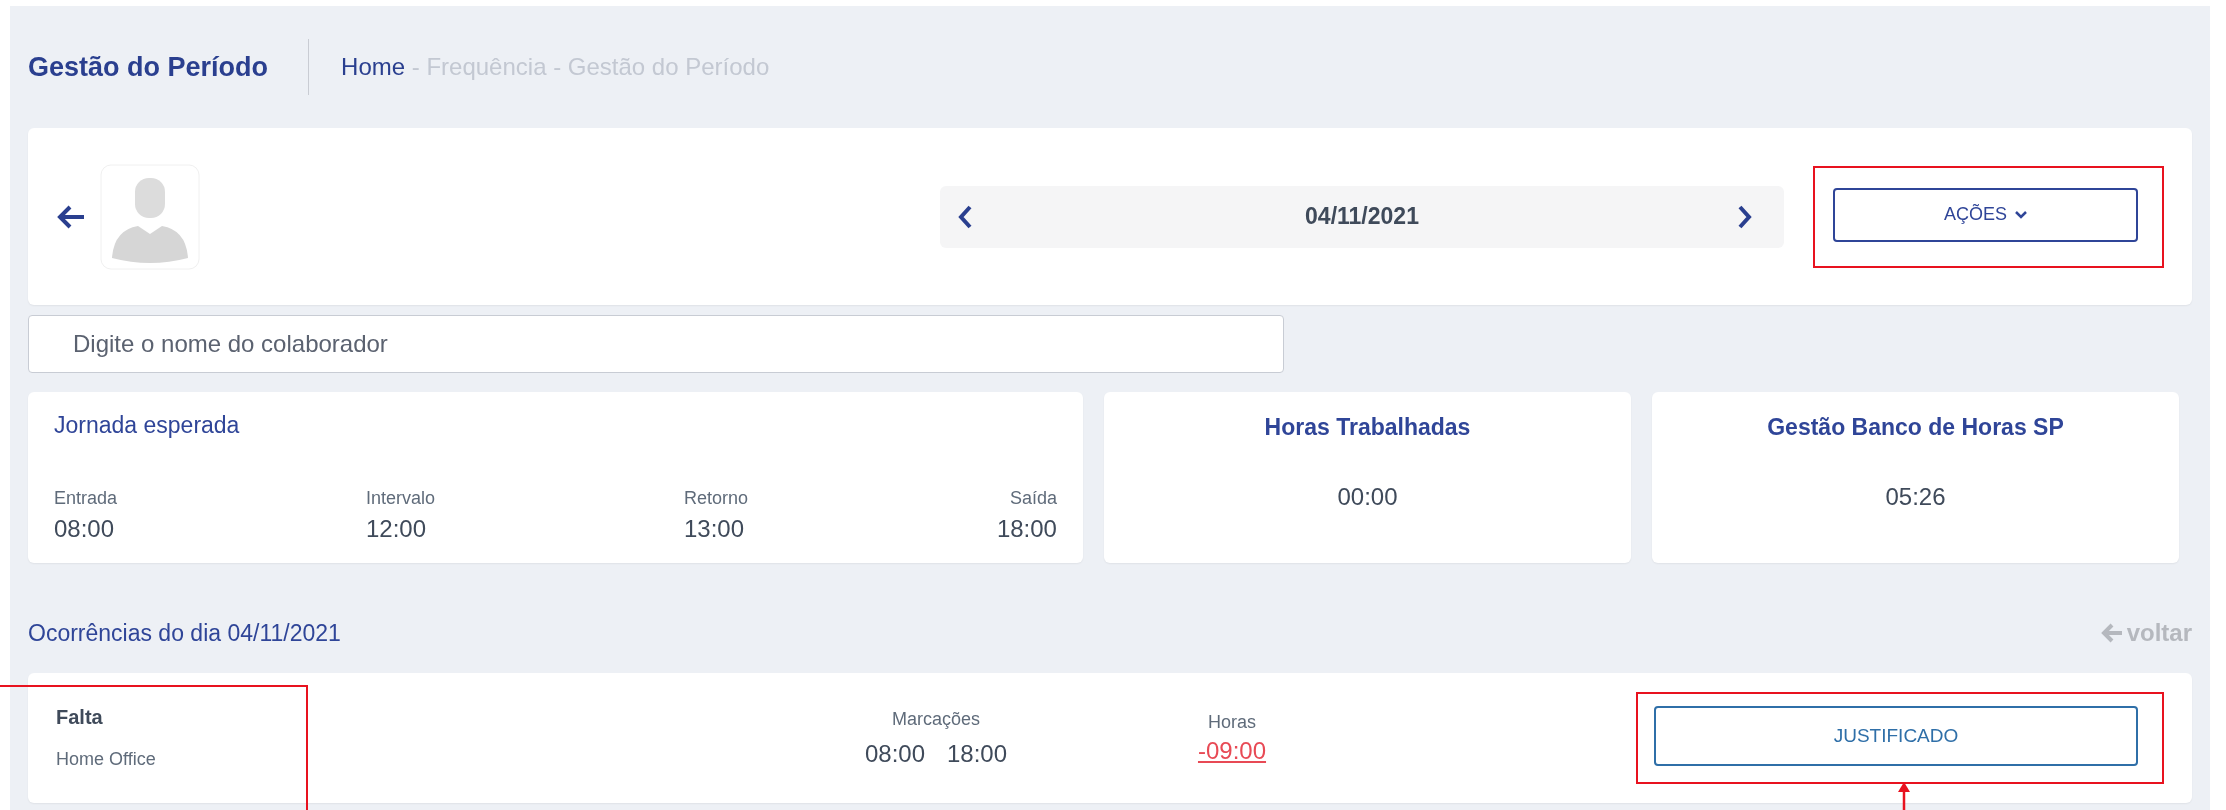 This screenshot has height=810, width=2226. I want to click on schedule-label: Intervalo, so click(400, 498).